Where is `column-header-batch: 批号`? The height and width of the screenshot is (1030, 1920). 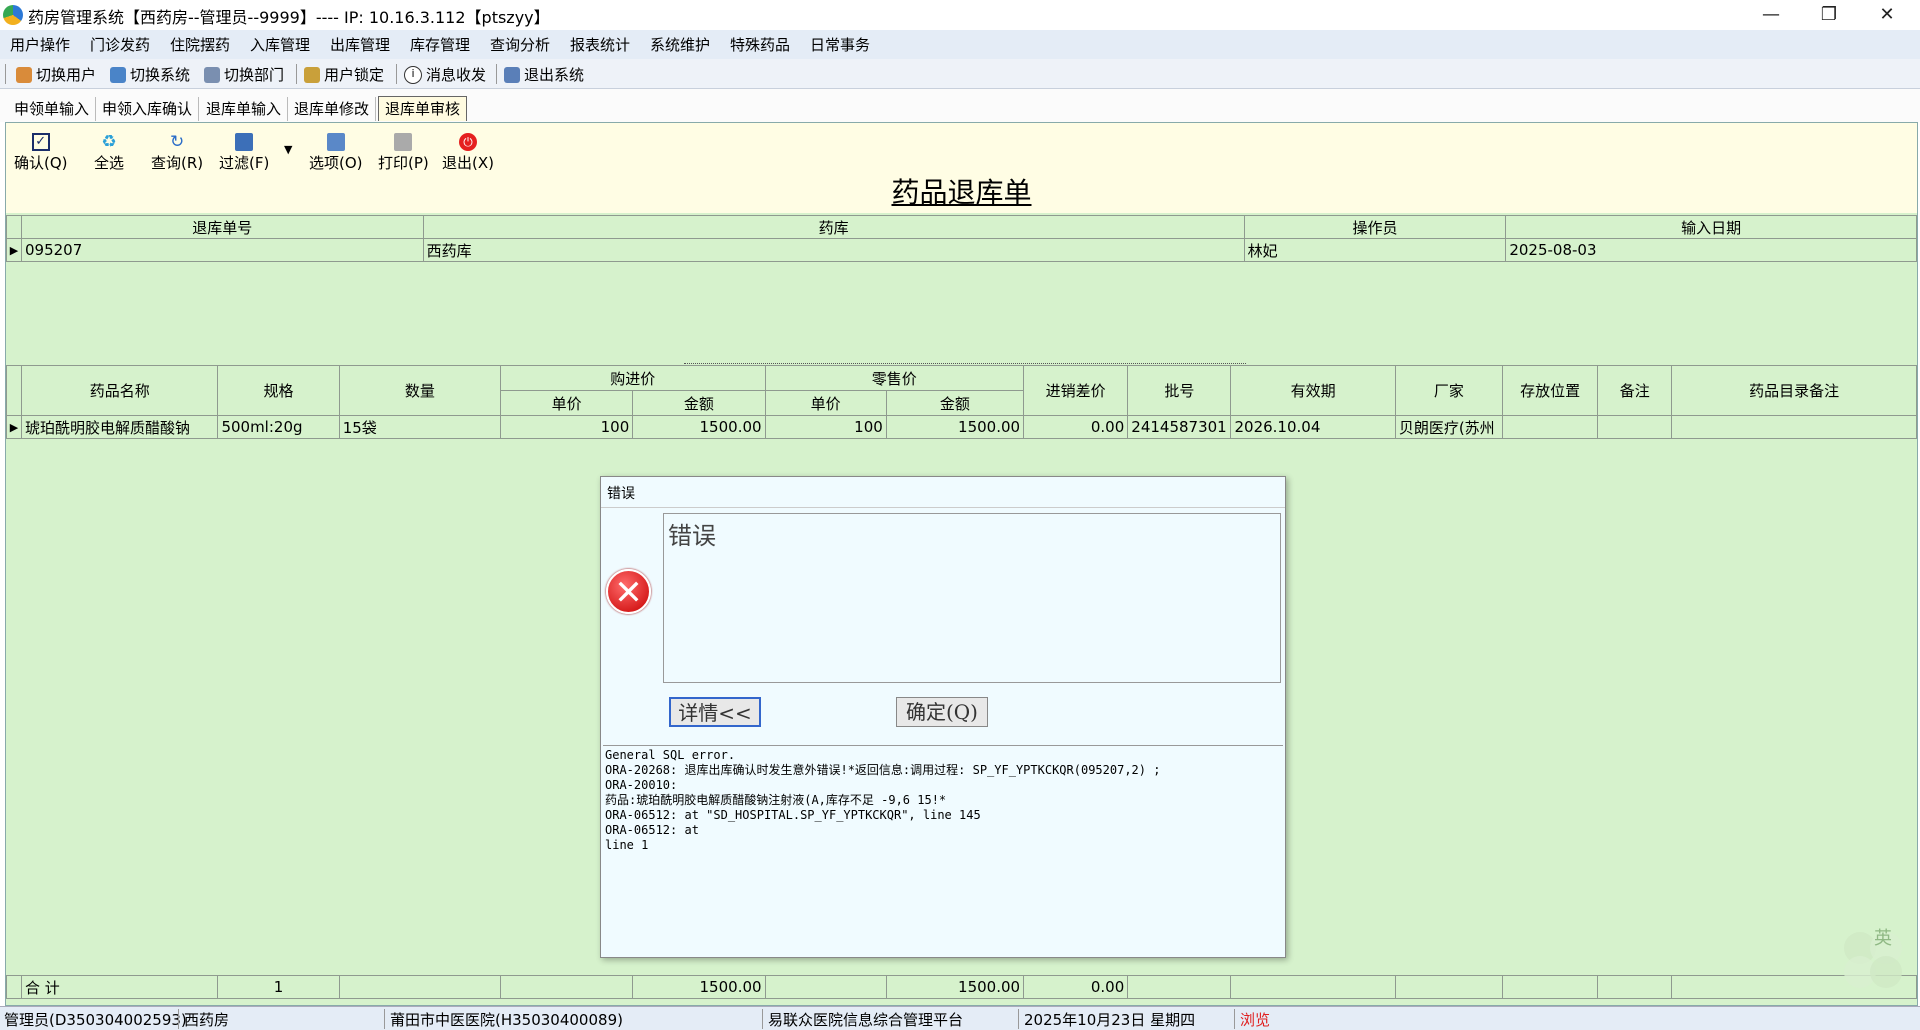
column-header-batch: 批号 is located at coordinates (1179, 390).